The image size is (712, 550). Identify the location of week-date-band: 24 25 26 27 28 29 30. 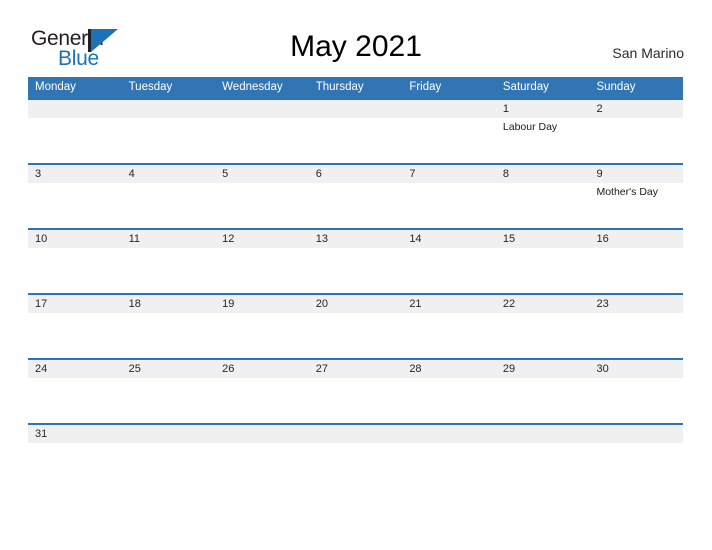
(355, 369).